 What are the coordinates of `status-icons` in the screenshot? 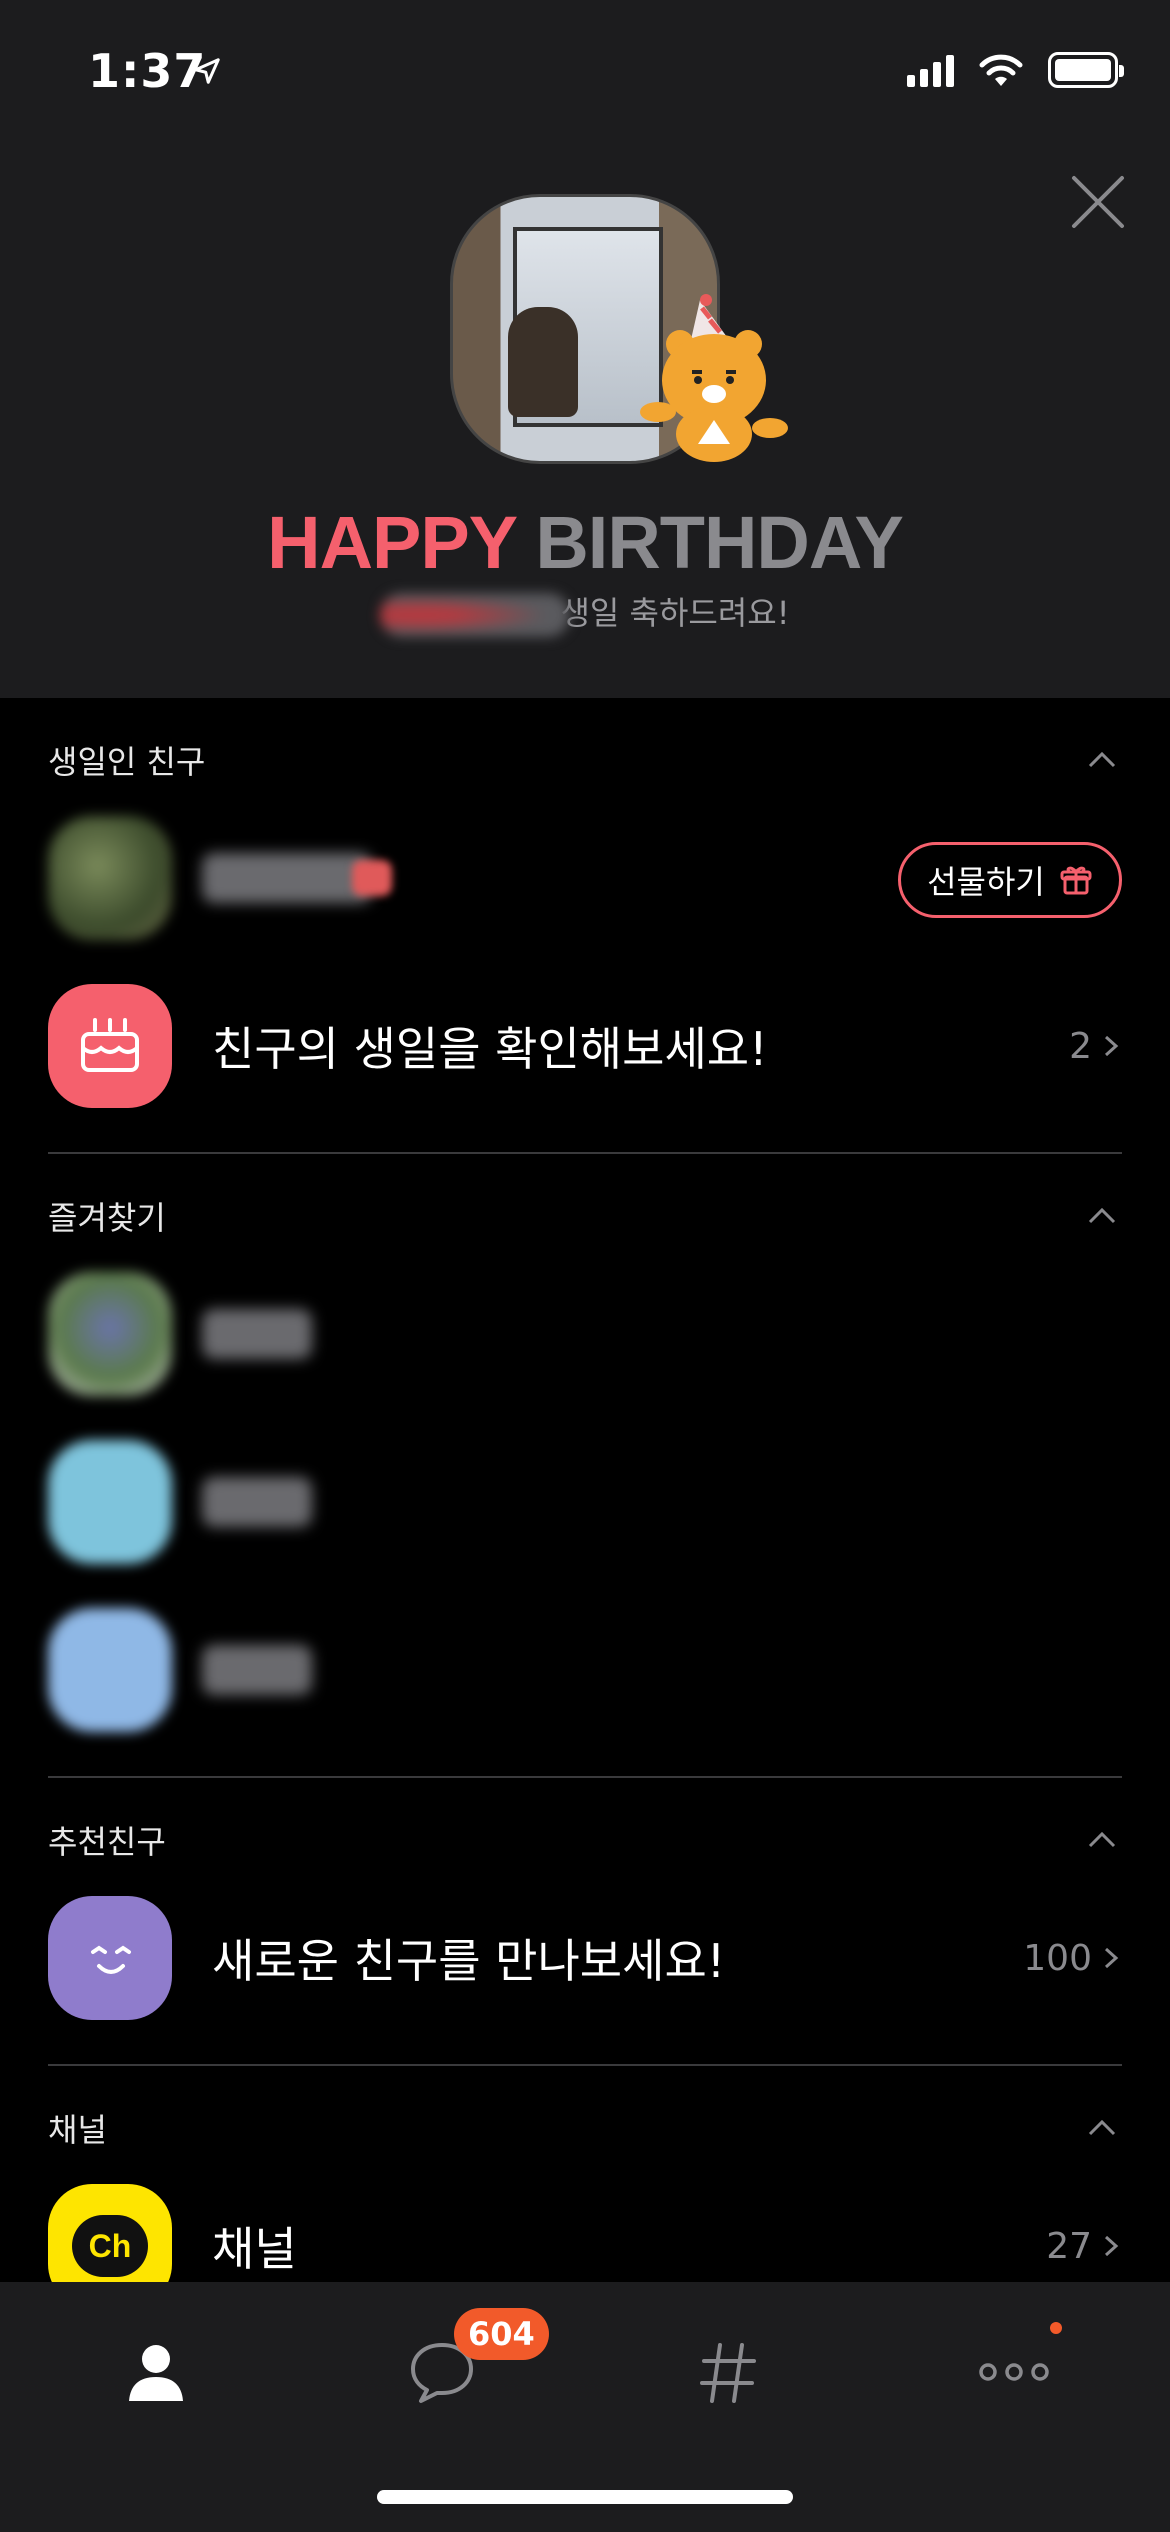 It's located at (1015, 70).